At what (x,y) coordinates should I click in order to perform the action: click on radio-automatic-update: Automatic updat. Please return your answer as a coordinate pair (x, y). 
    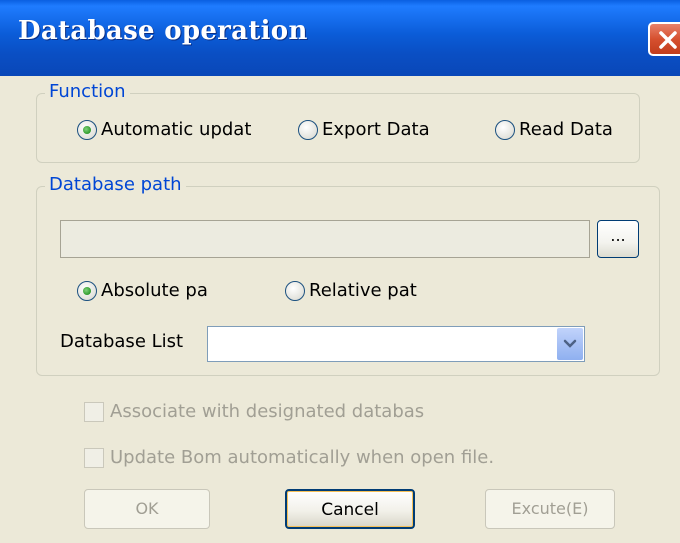
    Looking at the image, I should click on (164, 129).